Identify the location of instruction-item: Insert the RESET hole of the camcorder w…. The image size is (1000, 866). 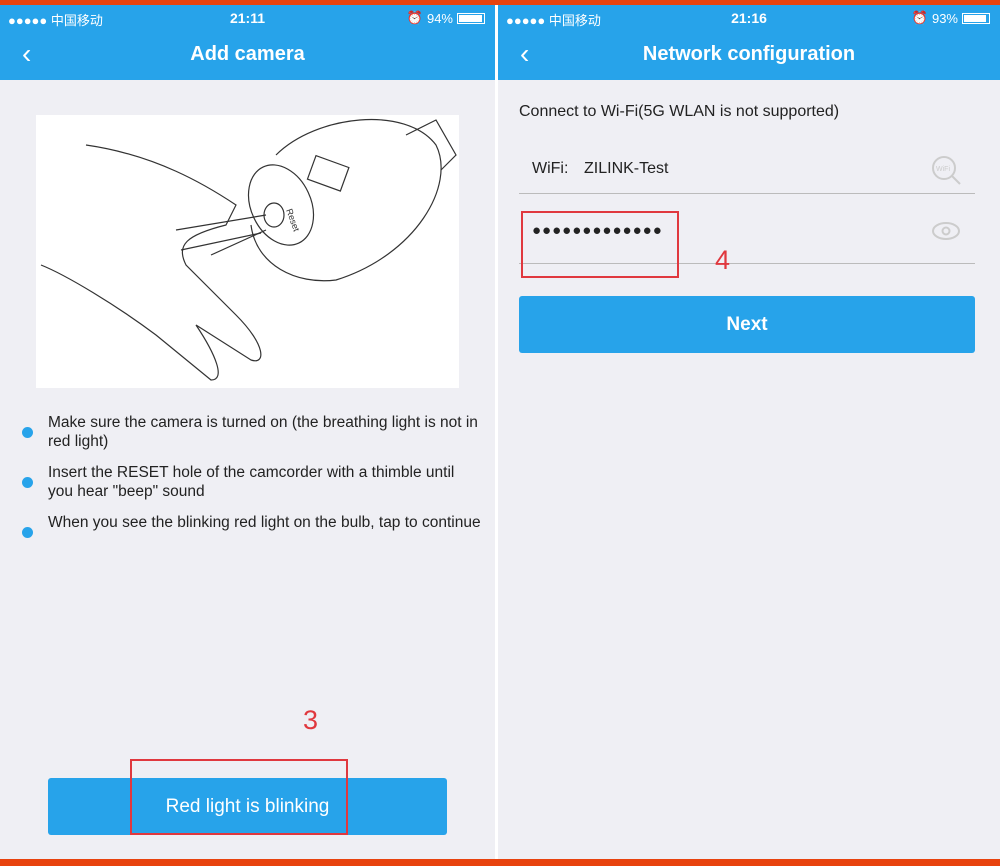
(252, 482).